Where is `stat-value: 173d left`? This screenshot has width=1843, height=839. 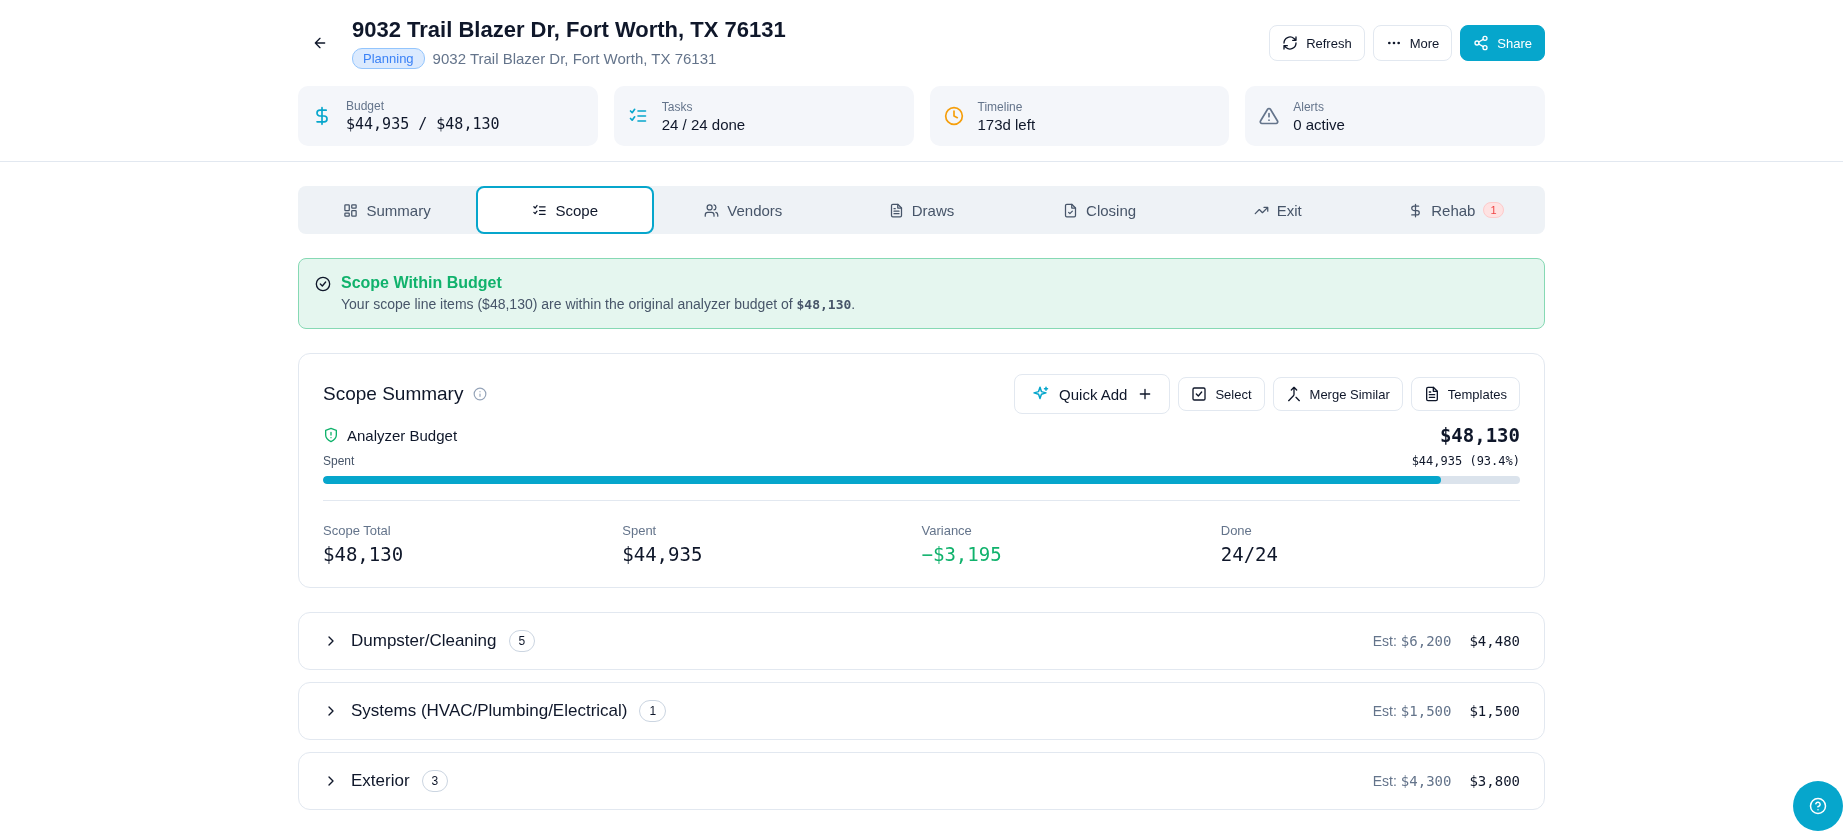 stat-value: 173d left is located at coordinates (1006, 124).